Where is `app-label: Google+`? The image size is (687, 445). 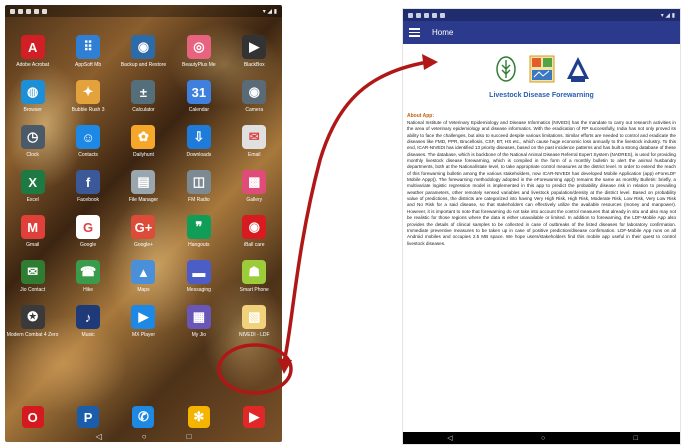
app-label: Google+ is located at coordinates (143, 245).